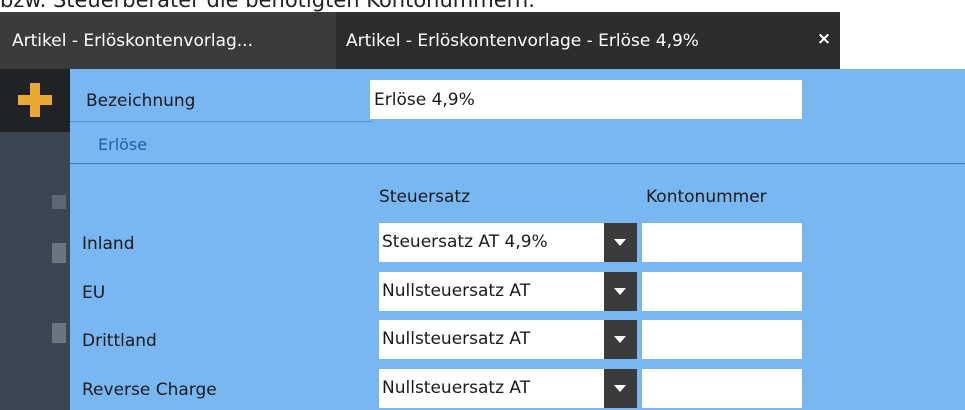 This screenshot has width=965, height=410. I want to click on new-button, so click(35, 100).